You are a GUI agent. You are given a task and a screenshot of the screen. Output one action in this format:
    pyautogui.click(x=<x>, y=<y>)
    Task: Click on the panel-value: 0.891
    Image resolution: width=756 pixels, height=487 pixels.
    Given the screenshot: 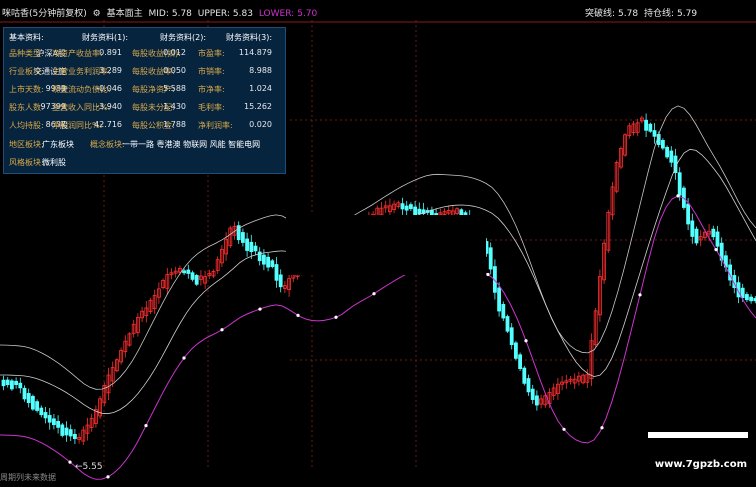 What is the action you would take?
    pyautogui.click(x=110, y=52)
    